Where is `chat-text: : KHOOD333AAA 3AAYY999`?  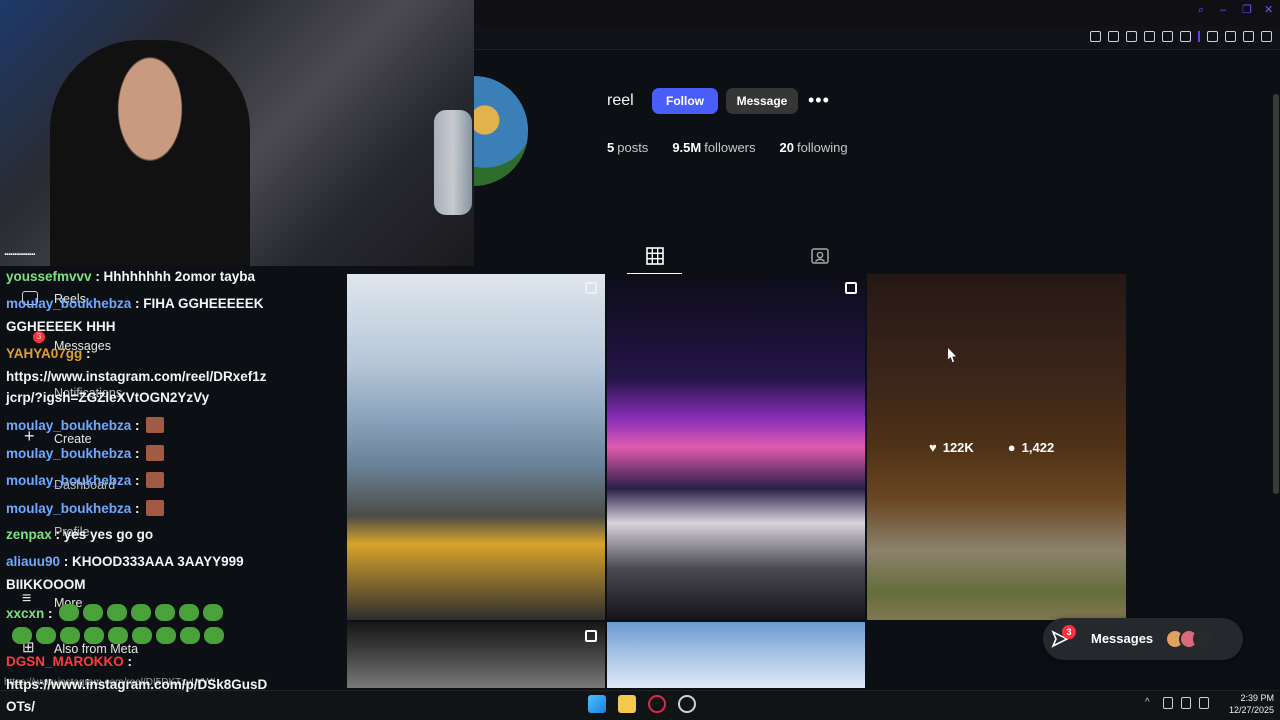 chat-text: : KHOOD333AAA 3AAYY999 is located at coordinates (152, 561).